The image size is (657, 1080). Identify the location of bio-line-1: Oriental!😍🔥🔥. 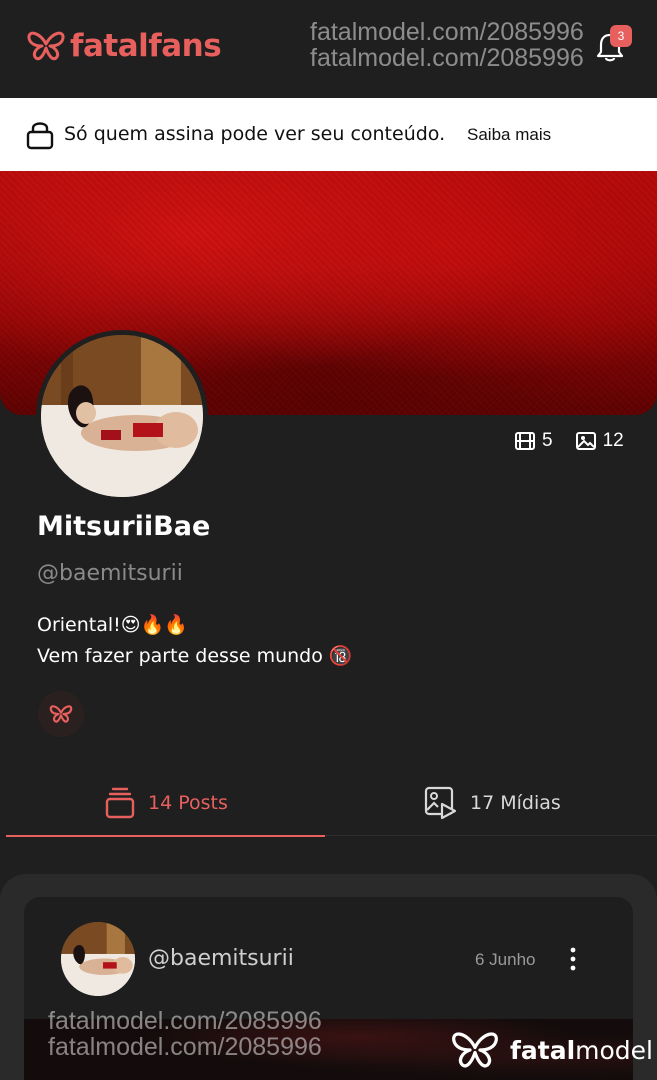
(112, 624).